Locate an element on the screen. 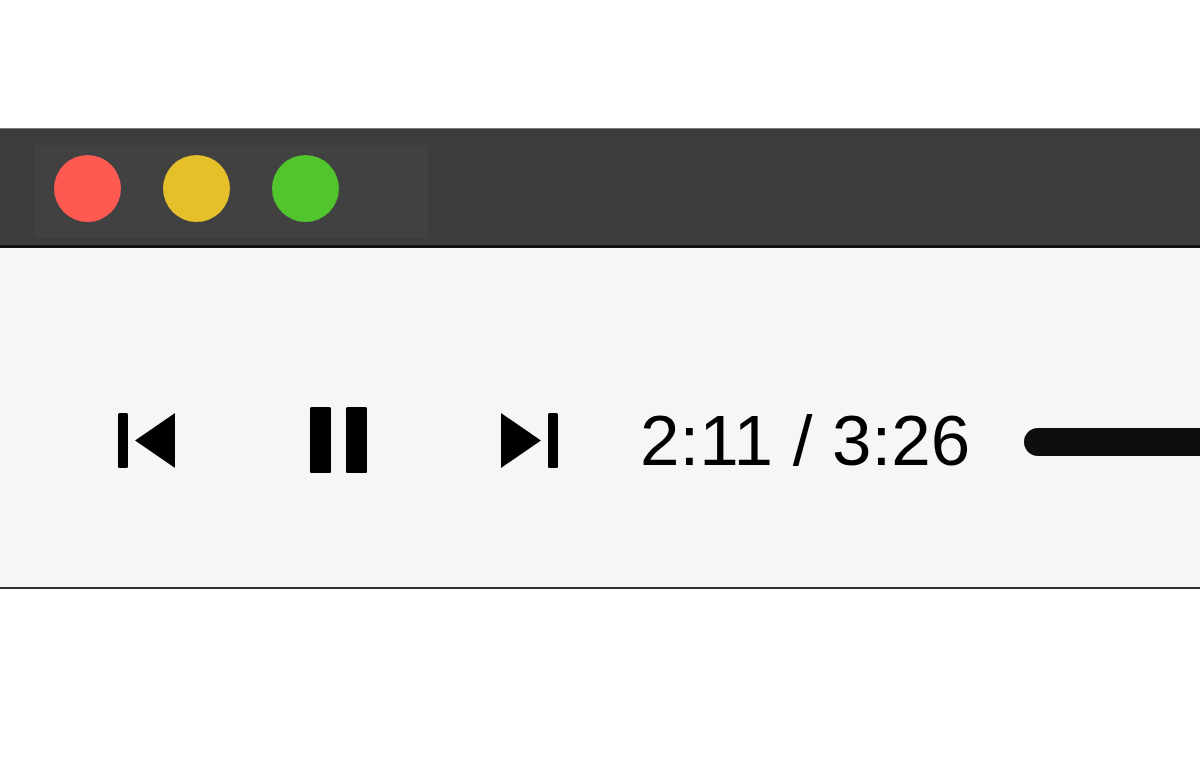 The width and height of the screenshot is (1200, 764). pause-icon is located at coordinates (338, 440).